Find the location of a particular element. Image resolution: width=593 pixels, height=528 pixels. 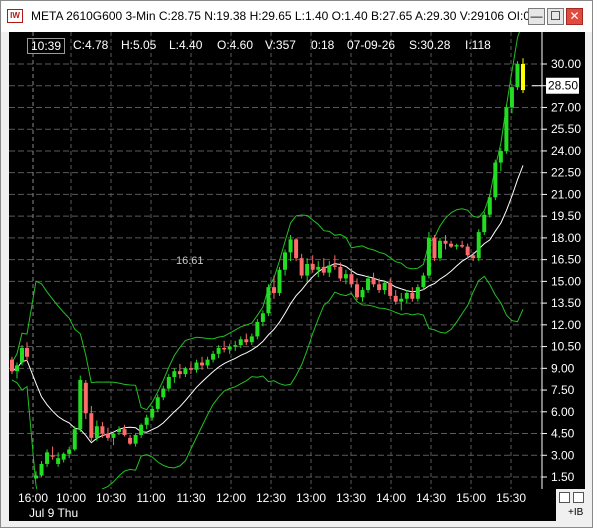

y-tick-label: 21.00 is located at coordinates (566, 194).